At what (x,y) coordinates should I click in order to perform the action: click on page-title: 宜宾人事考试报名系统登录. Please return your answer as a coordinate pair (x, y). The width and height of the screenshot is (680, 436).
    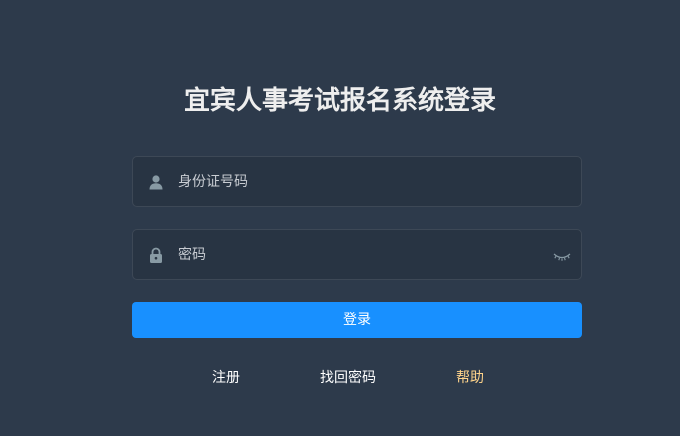
    Looking at the image, I should click on (339, 101).